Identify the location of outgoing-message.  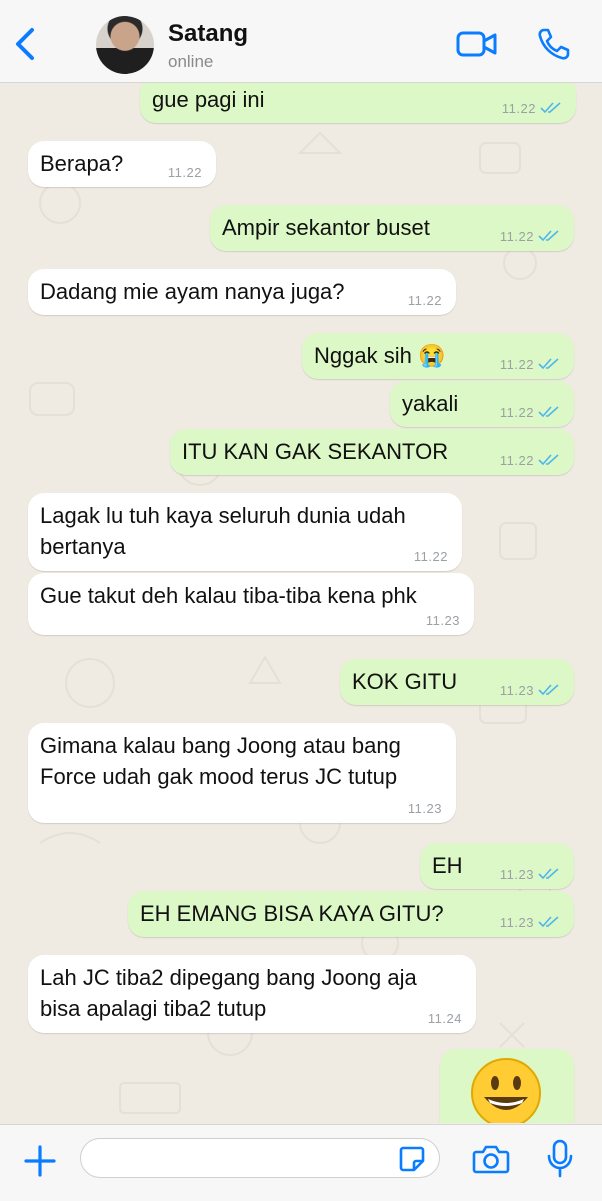
(507, 1086).